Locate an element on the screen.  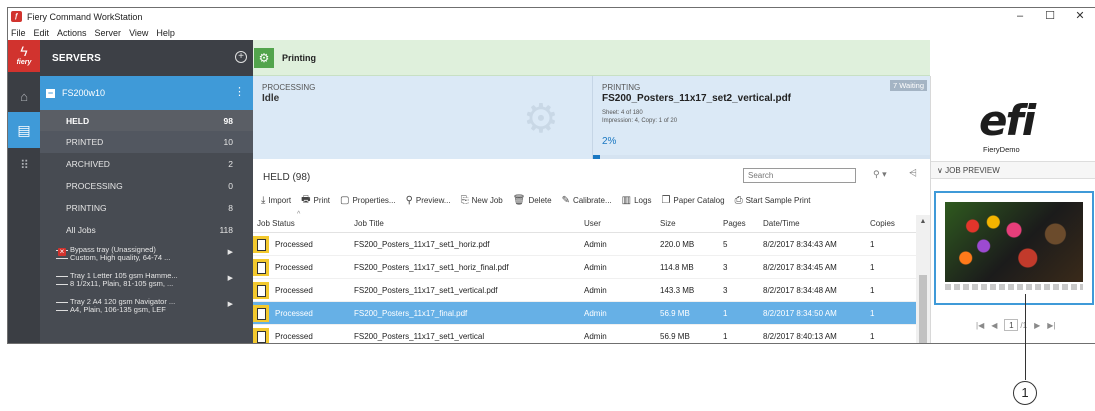
queue-all-jobs: All Jobs 118 is located at coordinates (146, 230).